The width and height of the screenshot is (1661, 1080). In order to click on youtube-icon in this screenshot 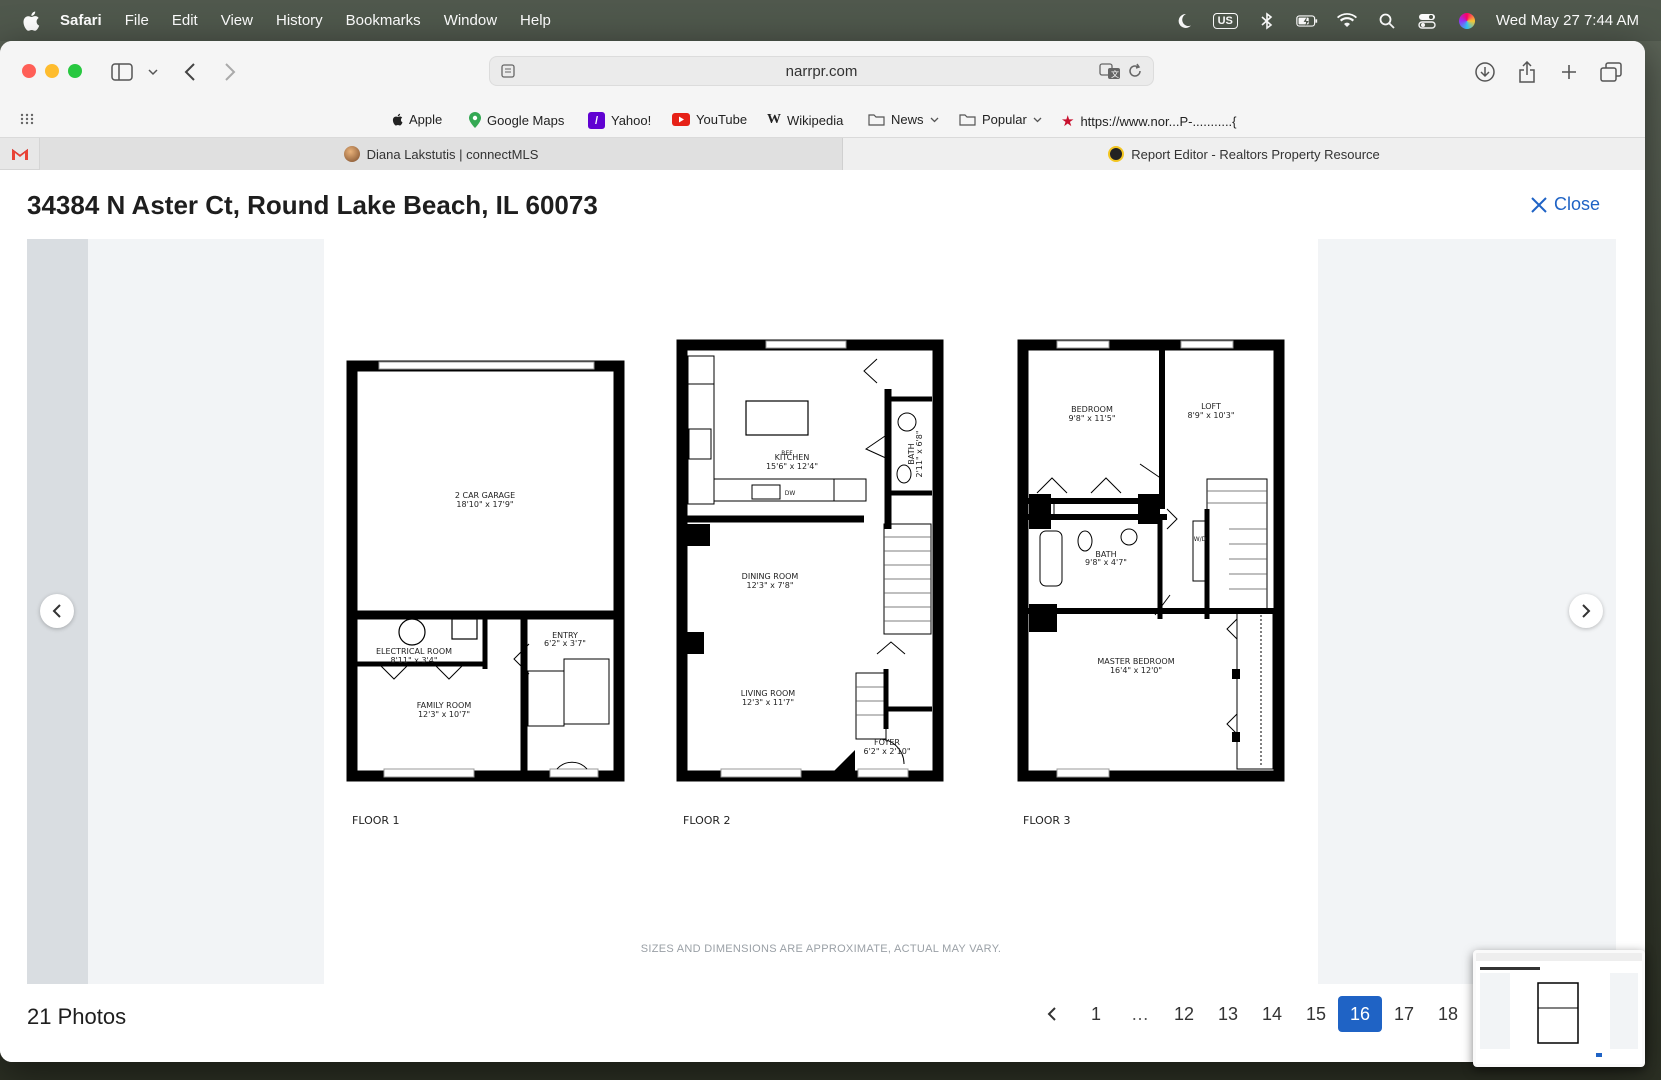, I will do `click(681, 119)`.